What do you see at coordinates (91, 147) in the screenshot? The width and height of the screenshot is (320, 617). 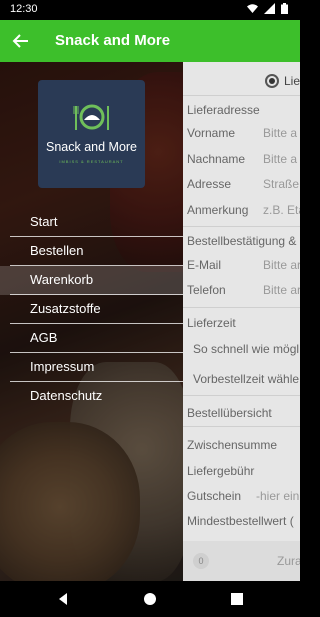 I see `logo-text: Snack and More` at bounding box center [91, 147].